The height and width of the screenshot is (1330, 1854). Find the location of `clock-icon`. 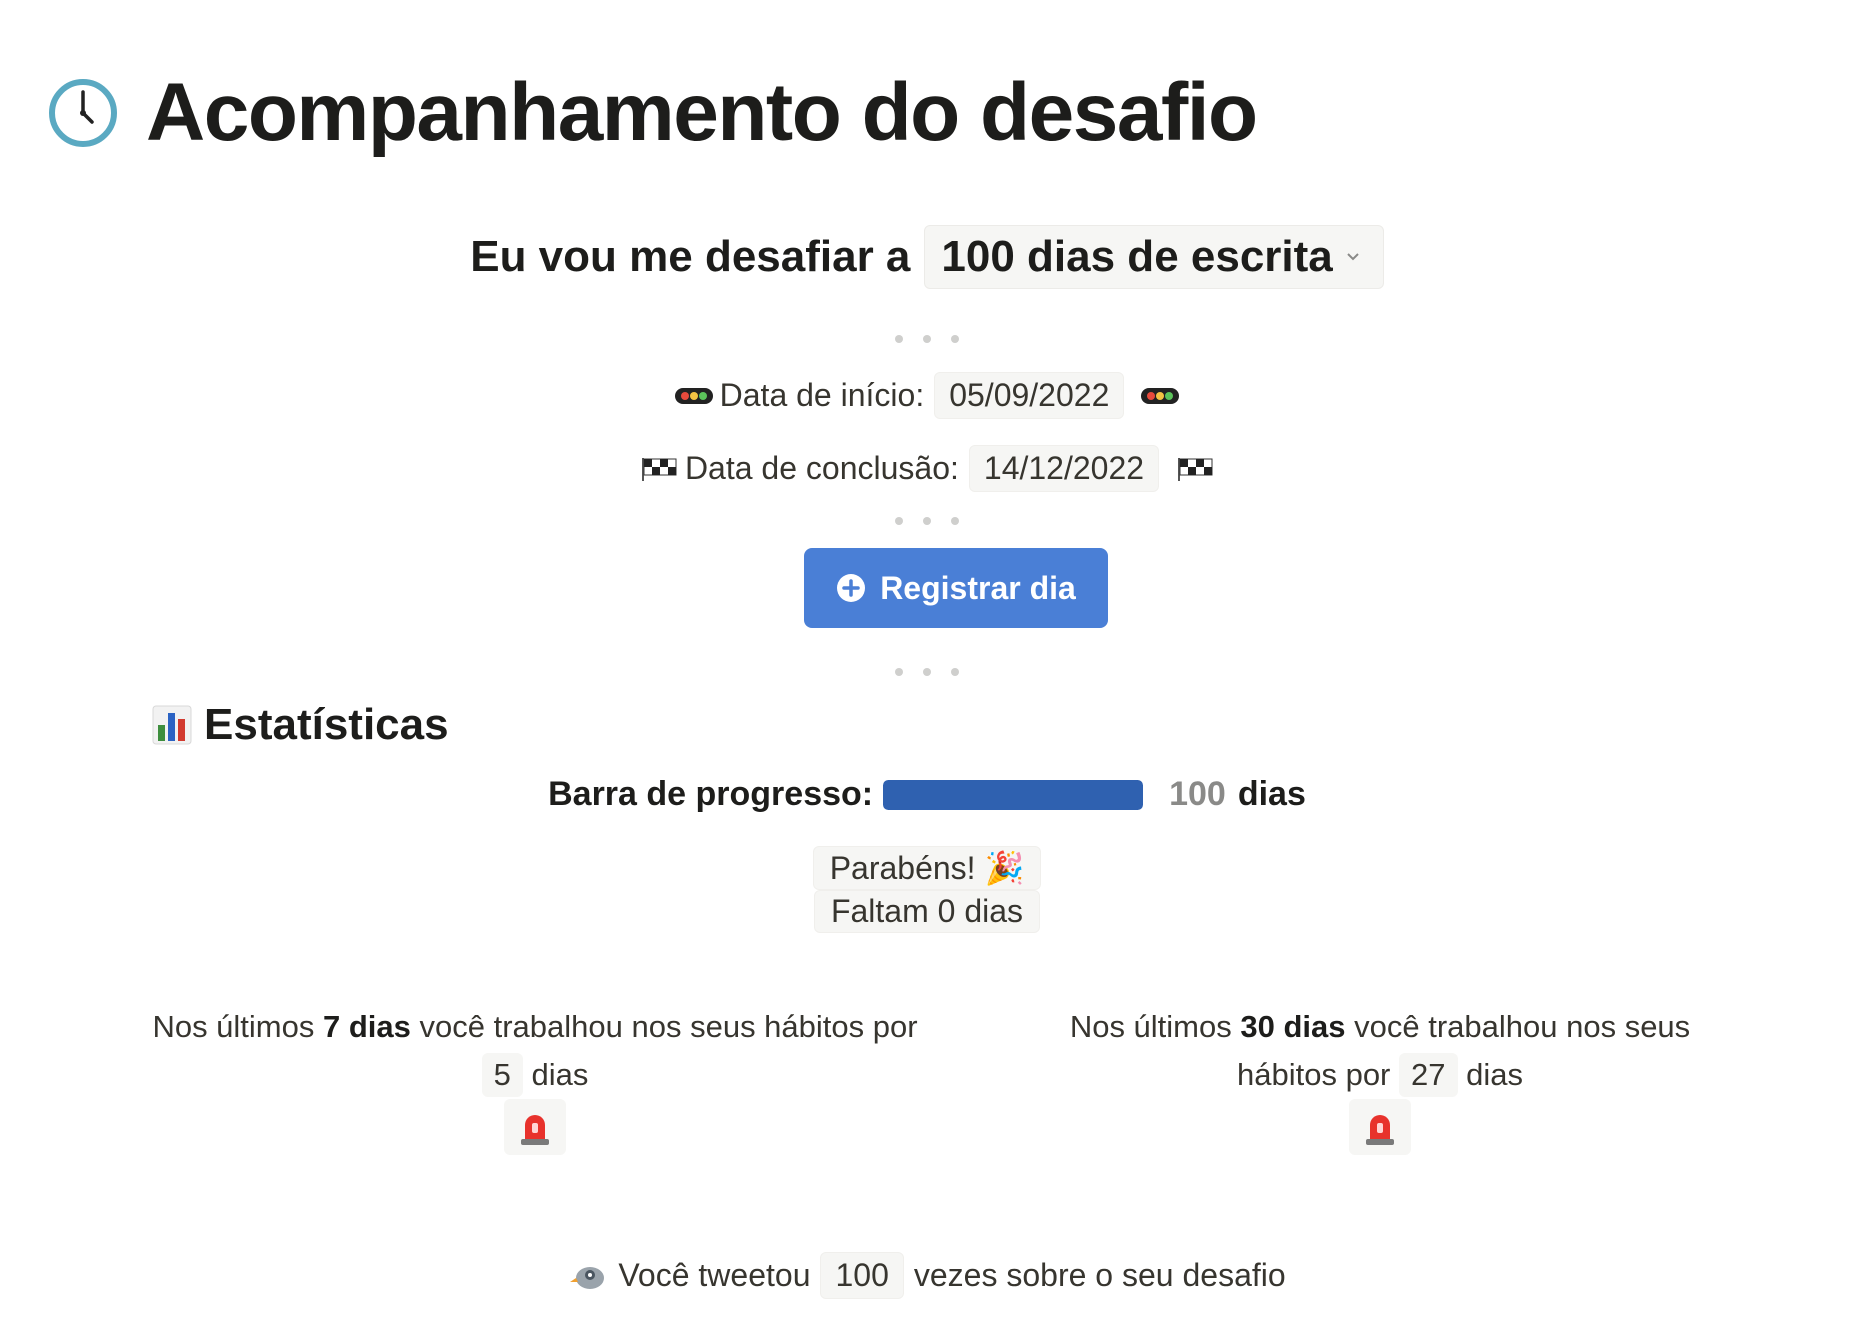

clock-icon is located at coordinates (83, 113).